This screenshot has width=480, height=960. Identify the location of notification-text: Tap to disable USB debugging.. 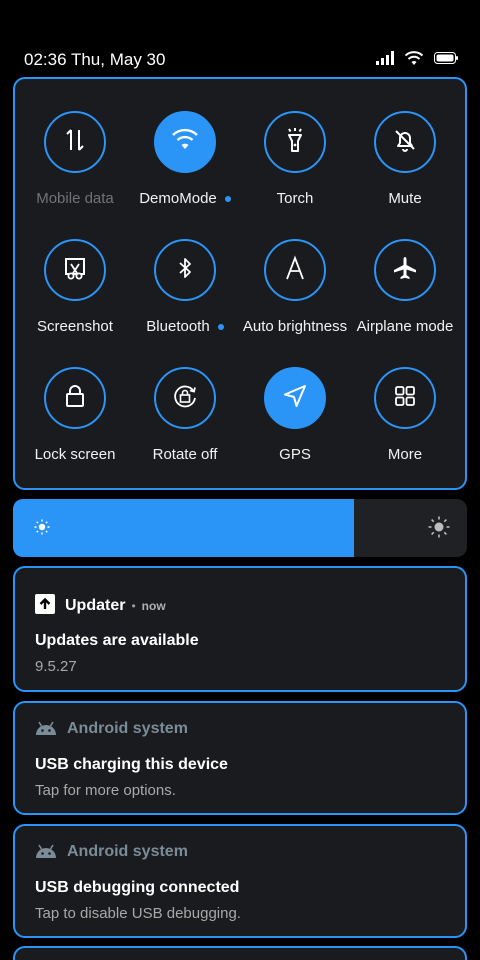
(138, 913).